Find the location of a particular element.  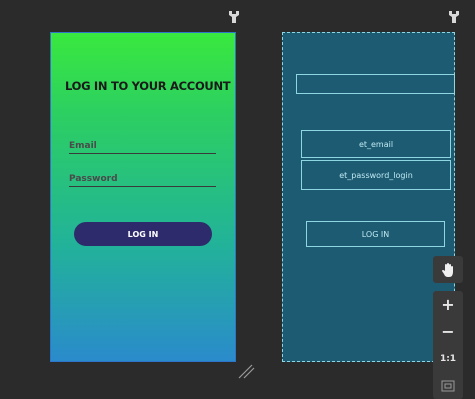

fit-screen-icon is located at coordinates (448, 385).